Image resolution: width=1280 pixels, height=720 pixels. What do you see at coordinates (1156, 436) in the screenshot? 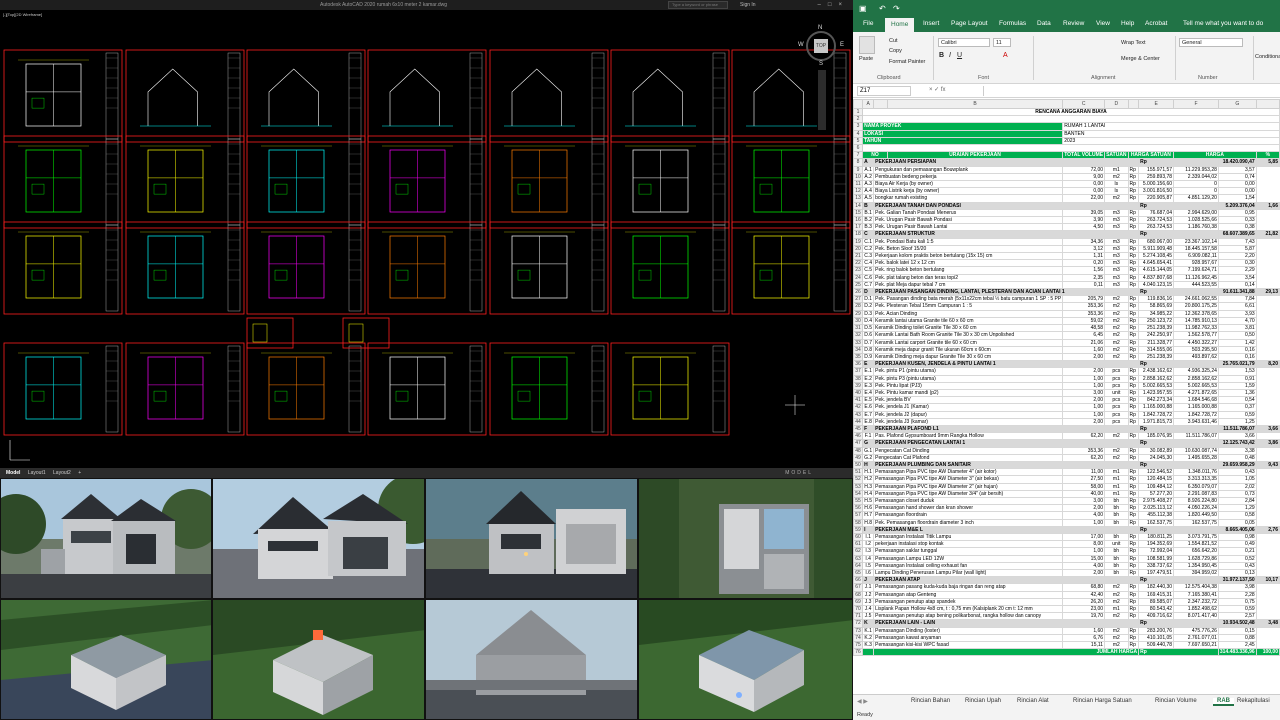
I see `cell: 185.076,95` at bounding box center [1156, 436].